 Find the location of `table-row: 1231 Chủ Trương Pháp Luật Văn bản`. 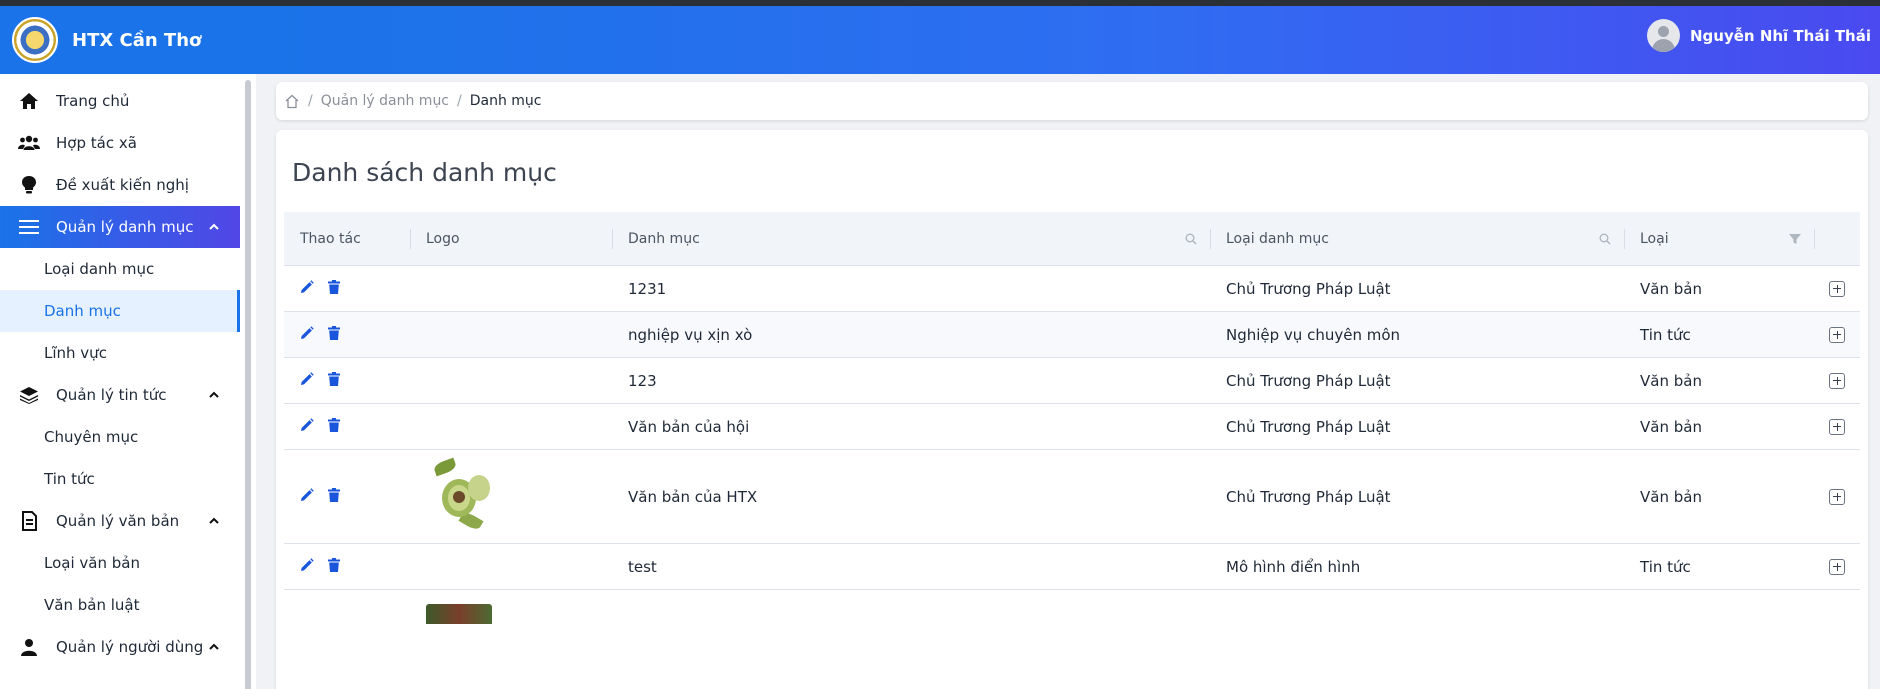

table-row: 1231 Chủ Trương Pháp Luật Văn bản is located at coordinates (1072, 289).